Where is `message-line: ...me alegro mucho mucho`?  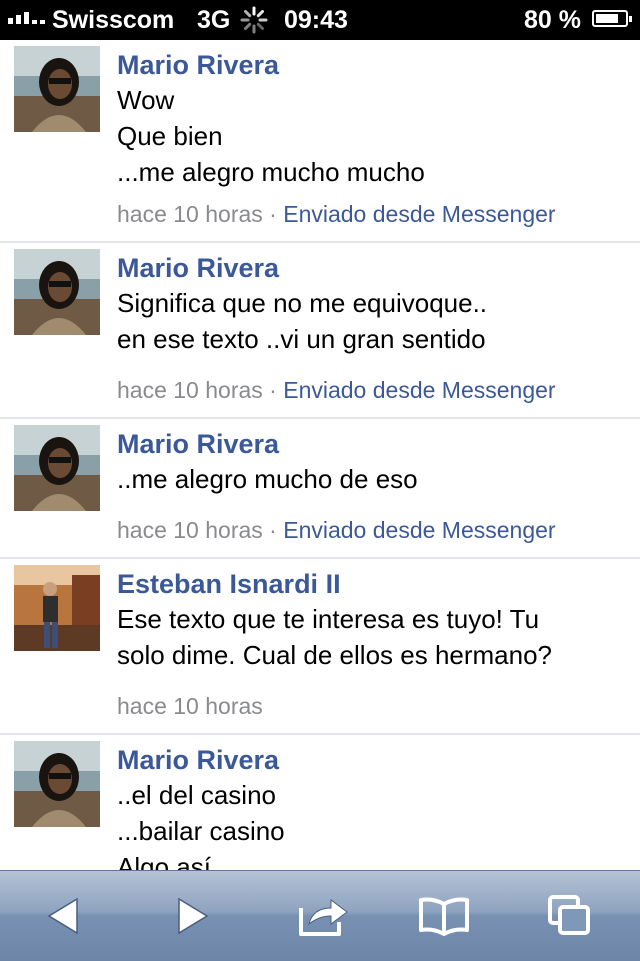 message-line: ...me alegro mucho mucho is located at coordinates (271, 172).